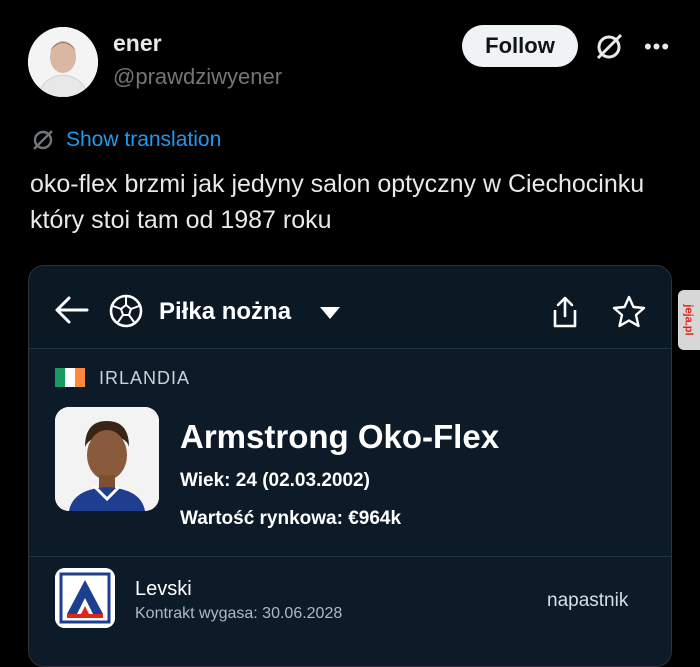  Describe the element at coordinates (629, 312) in the screenshot. I see `star-icon` at that location.